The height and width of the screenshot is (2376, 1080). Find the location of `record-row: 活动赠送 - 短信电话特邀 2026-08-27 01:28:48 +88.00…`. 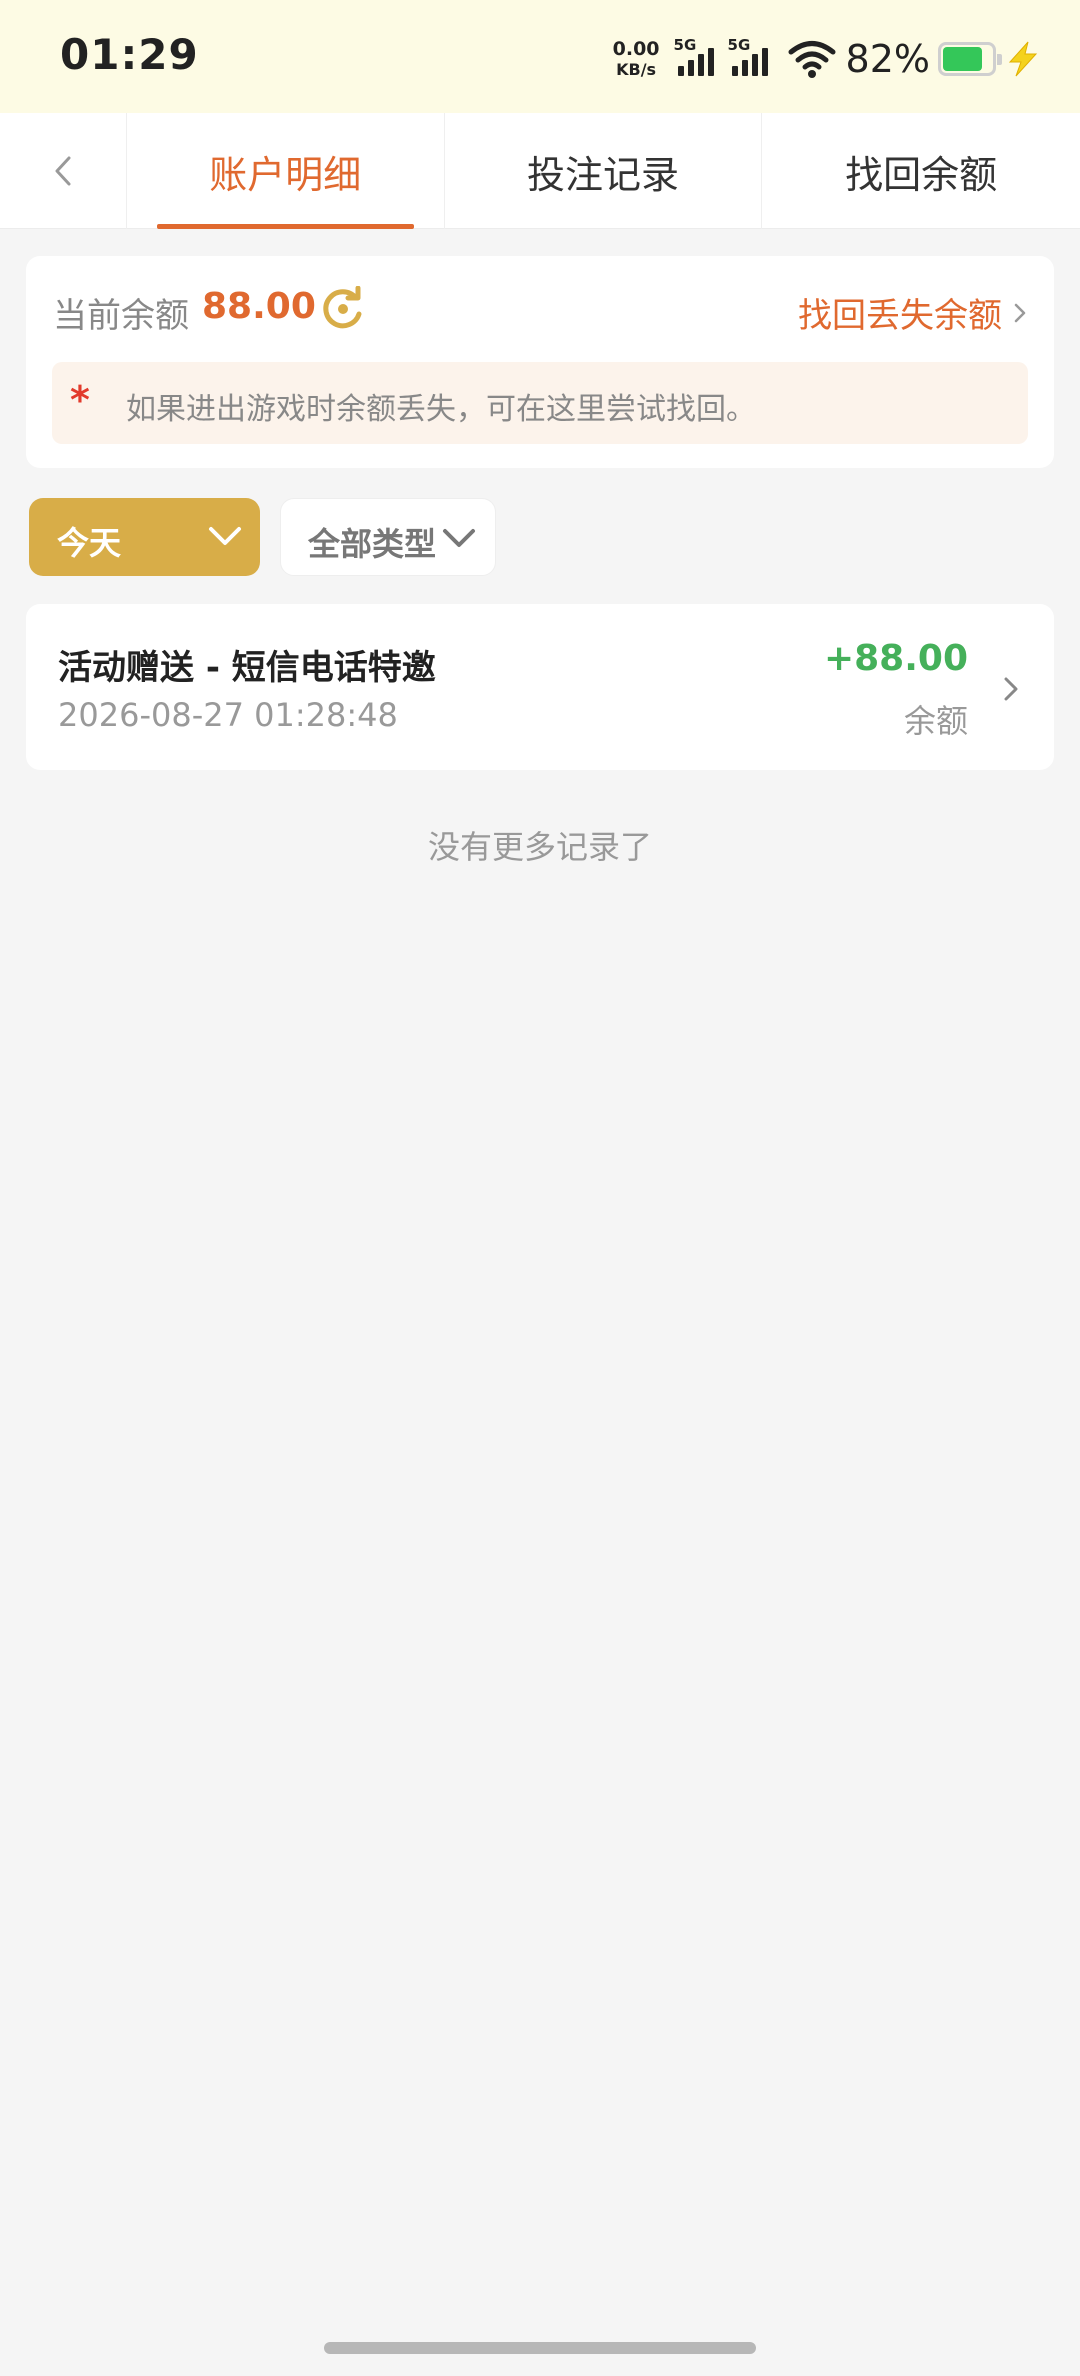

record-row: 活动赠送 - 短信电话特邀 2026-08-27 01:28:48 +88.00… is located at coordinates (540, 687).